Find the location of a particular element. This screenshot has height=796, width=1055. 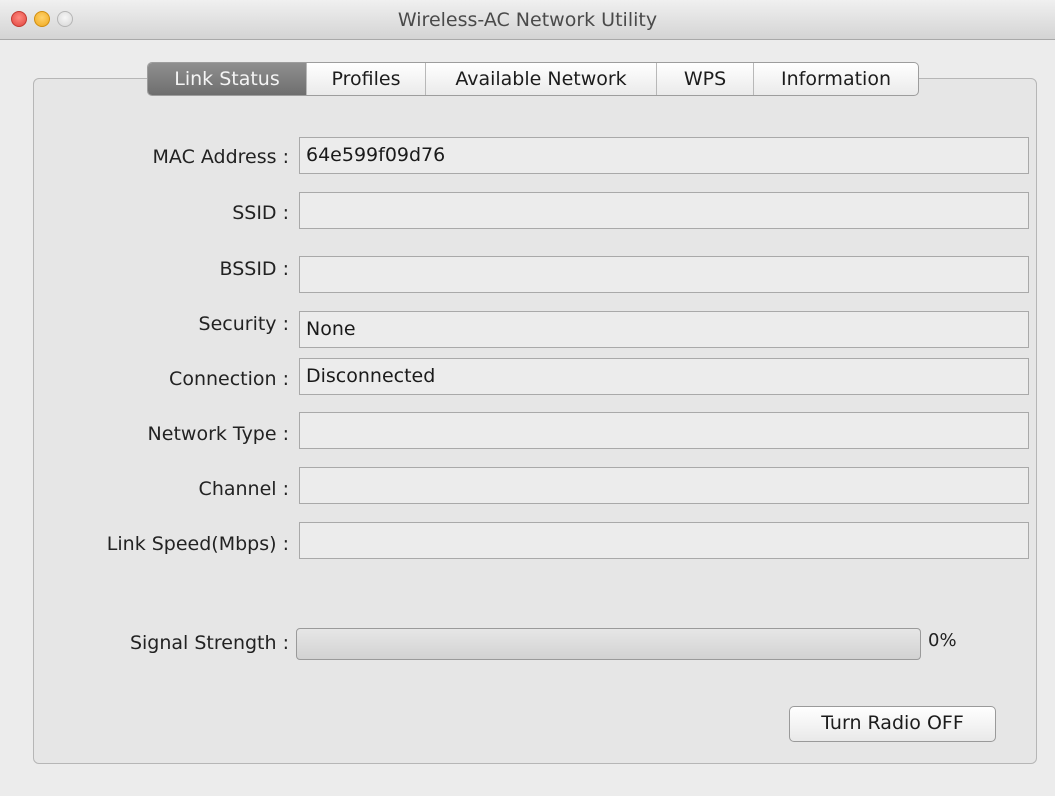

tab-wps: WPS is located at coordinates (705, 79).